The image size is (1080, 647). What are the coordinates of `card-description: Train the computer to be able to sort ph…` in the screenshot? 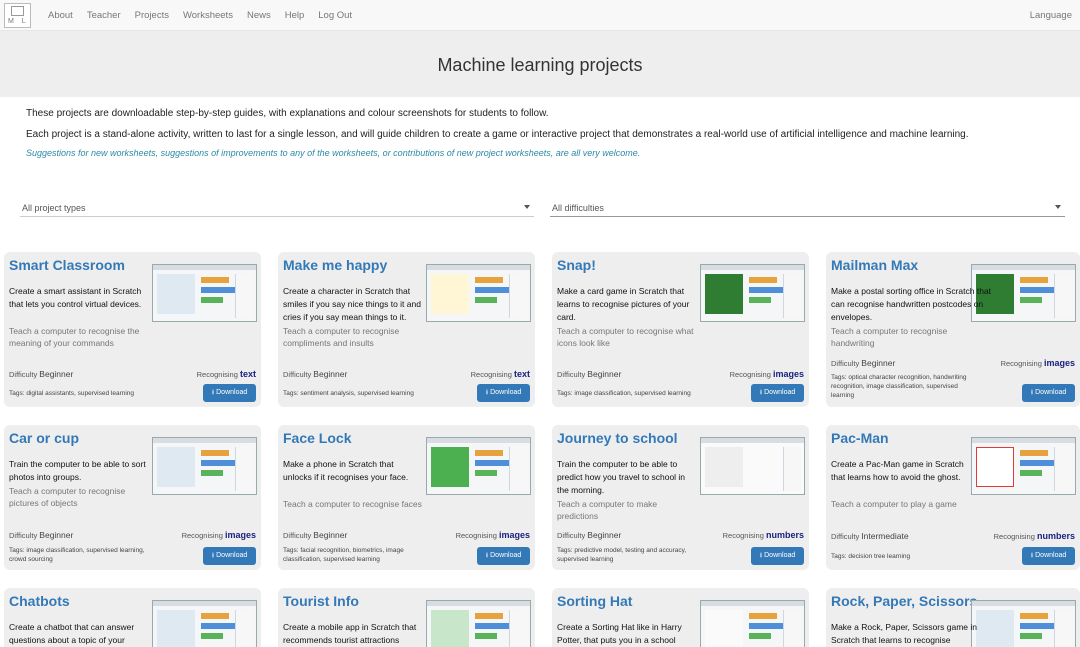 It's located at (77, 470).